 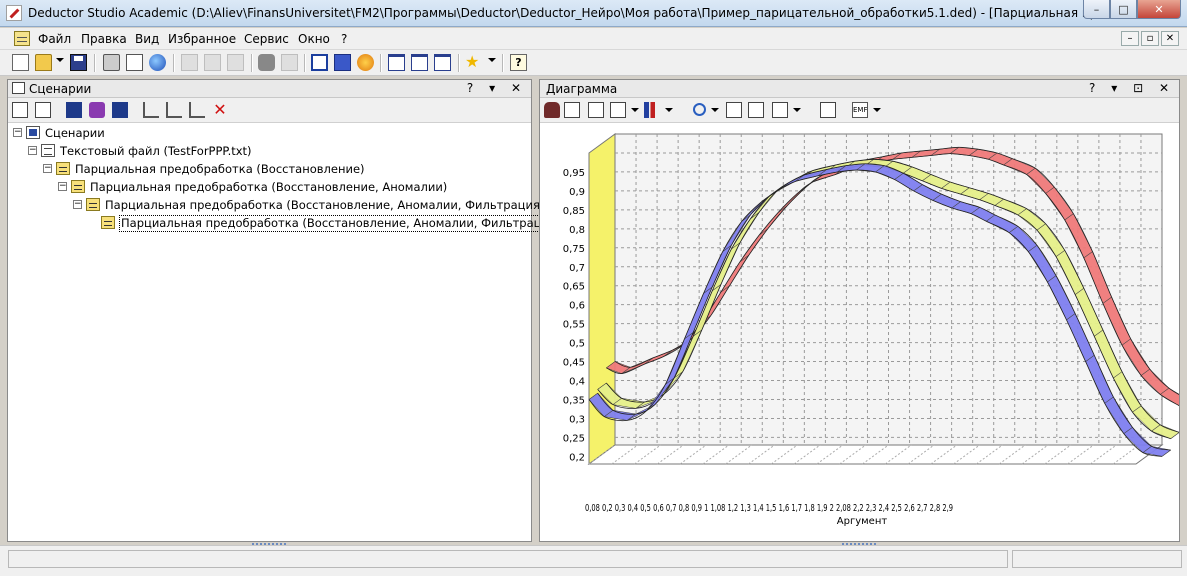 What do you see at coordinates (1132, 88) in the screenshot?
I see `chart-panel-buttons: ? ▾ ⊡ ✕` at bounding box center [1132, 88].